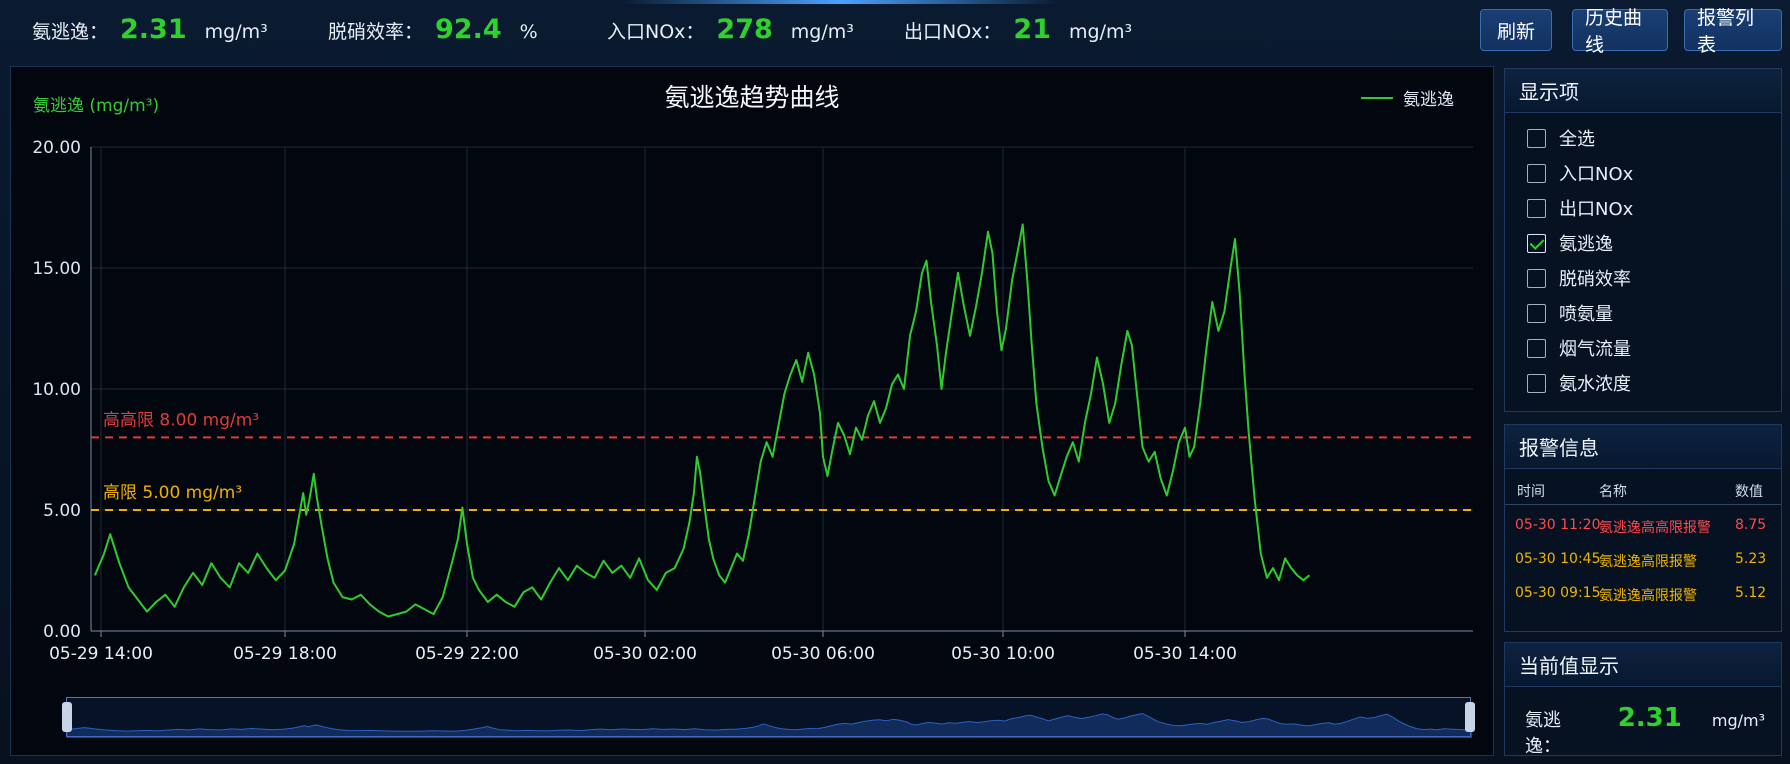  Describe the element at coordinates (744, 29) in the screenshot. I see `metric-value: 278` at that location.